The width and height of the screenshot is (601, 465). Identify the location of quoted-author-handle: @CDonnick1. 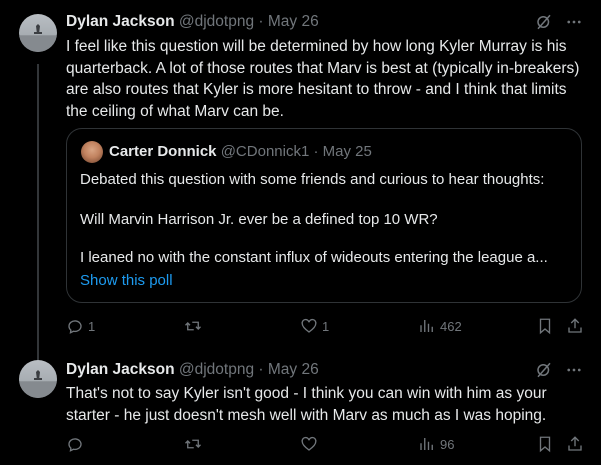
(265, 151).